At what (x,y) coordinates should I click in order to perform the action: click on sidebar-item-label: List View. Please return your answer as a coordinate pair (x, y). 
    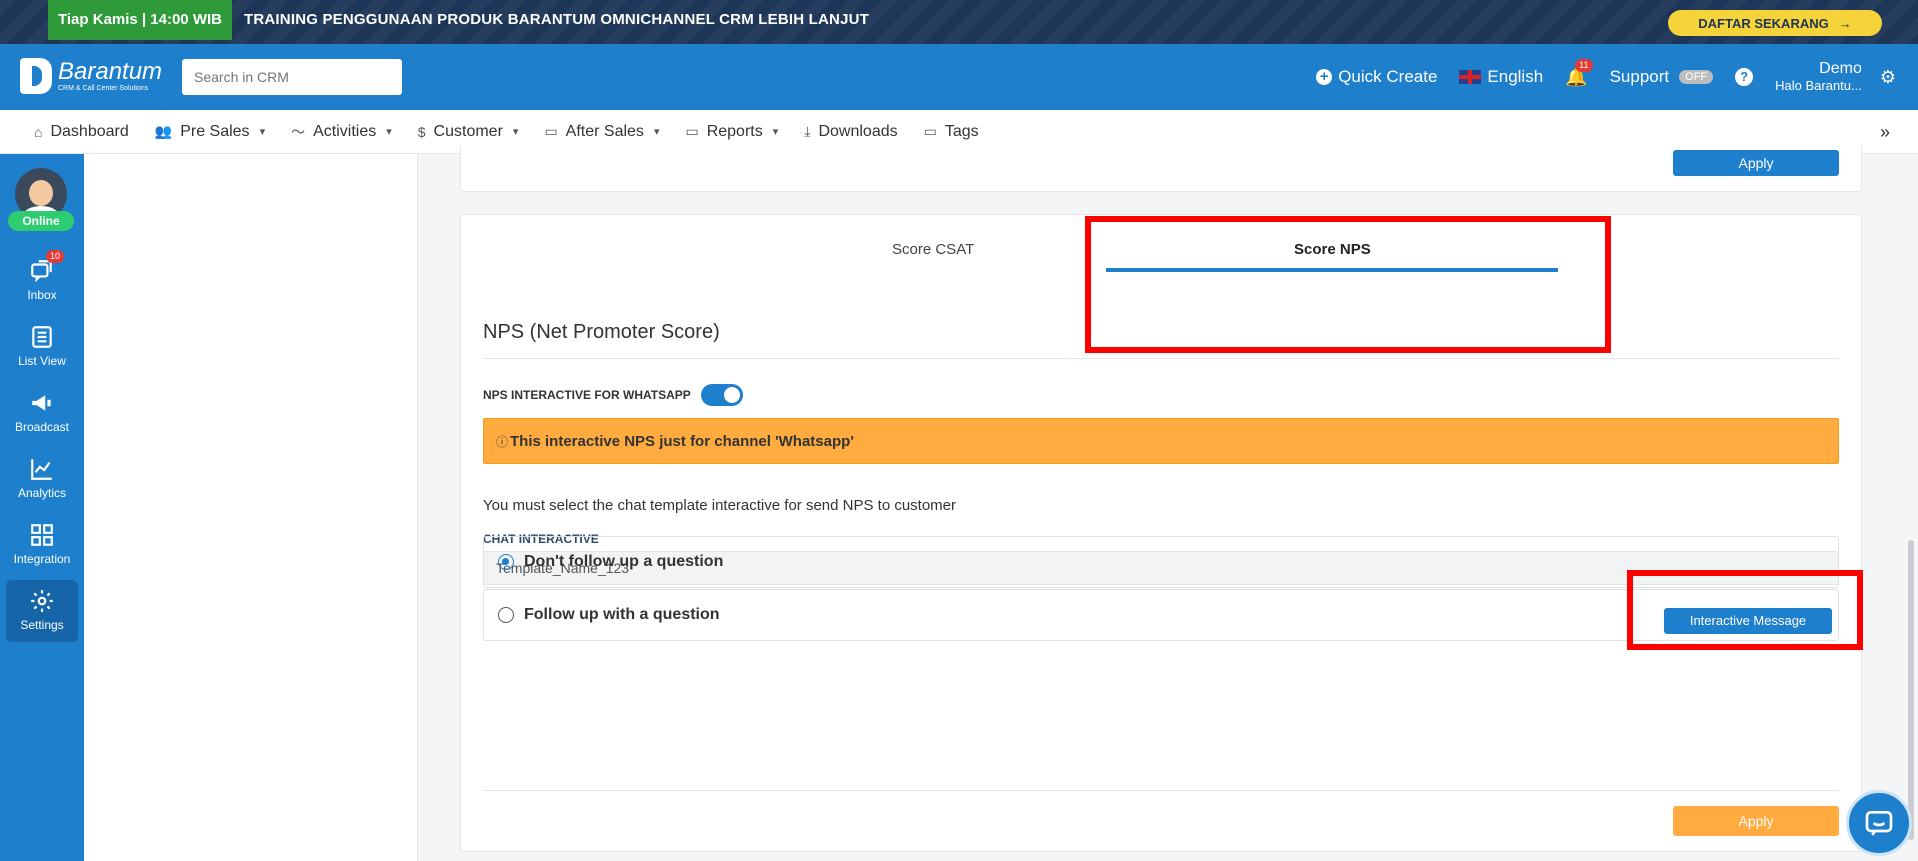
    Looking at the image, I should click on (42, 361).